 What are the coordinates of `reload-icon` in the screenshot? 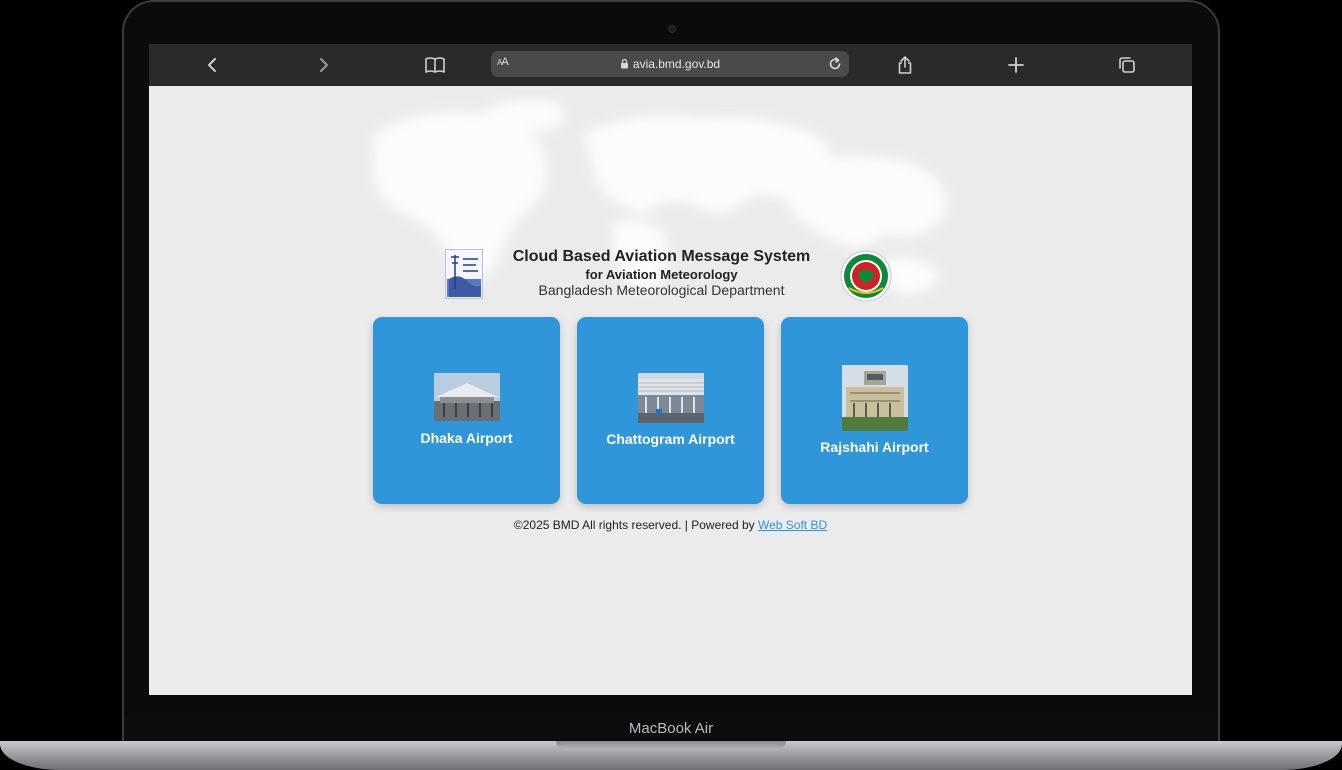 It's located at (835, 64).